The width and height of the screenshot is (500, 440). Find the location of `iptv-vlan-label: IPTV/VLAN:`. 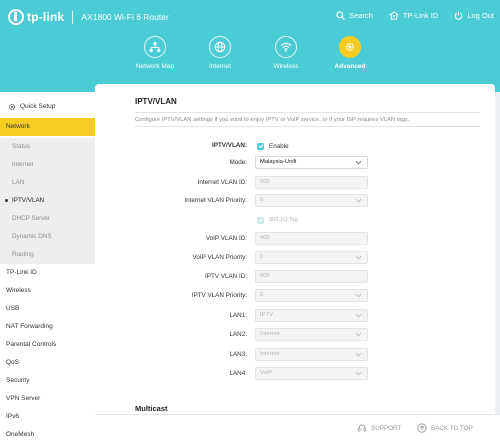

iptv-vlan-label: IPTV/VLAN: is located at coordinates (229, 145).